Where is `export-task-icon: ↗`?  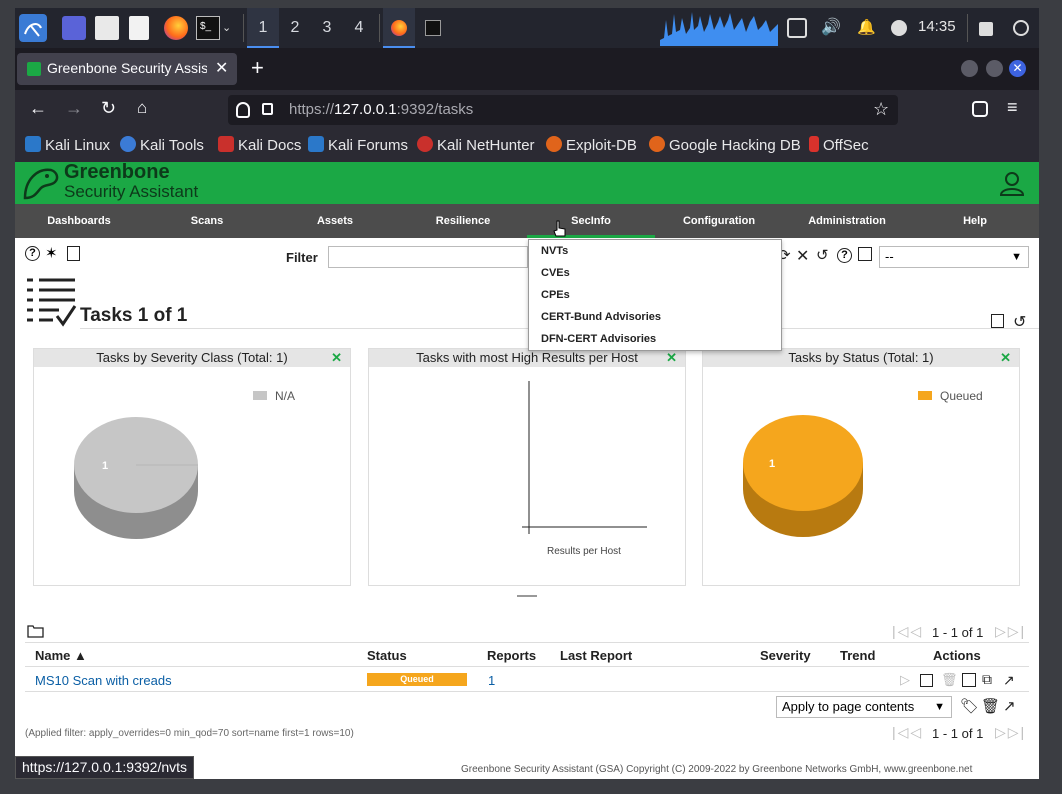 export-task-icon: ↗ is located at coordinates (1009, 680).